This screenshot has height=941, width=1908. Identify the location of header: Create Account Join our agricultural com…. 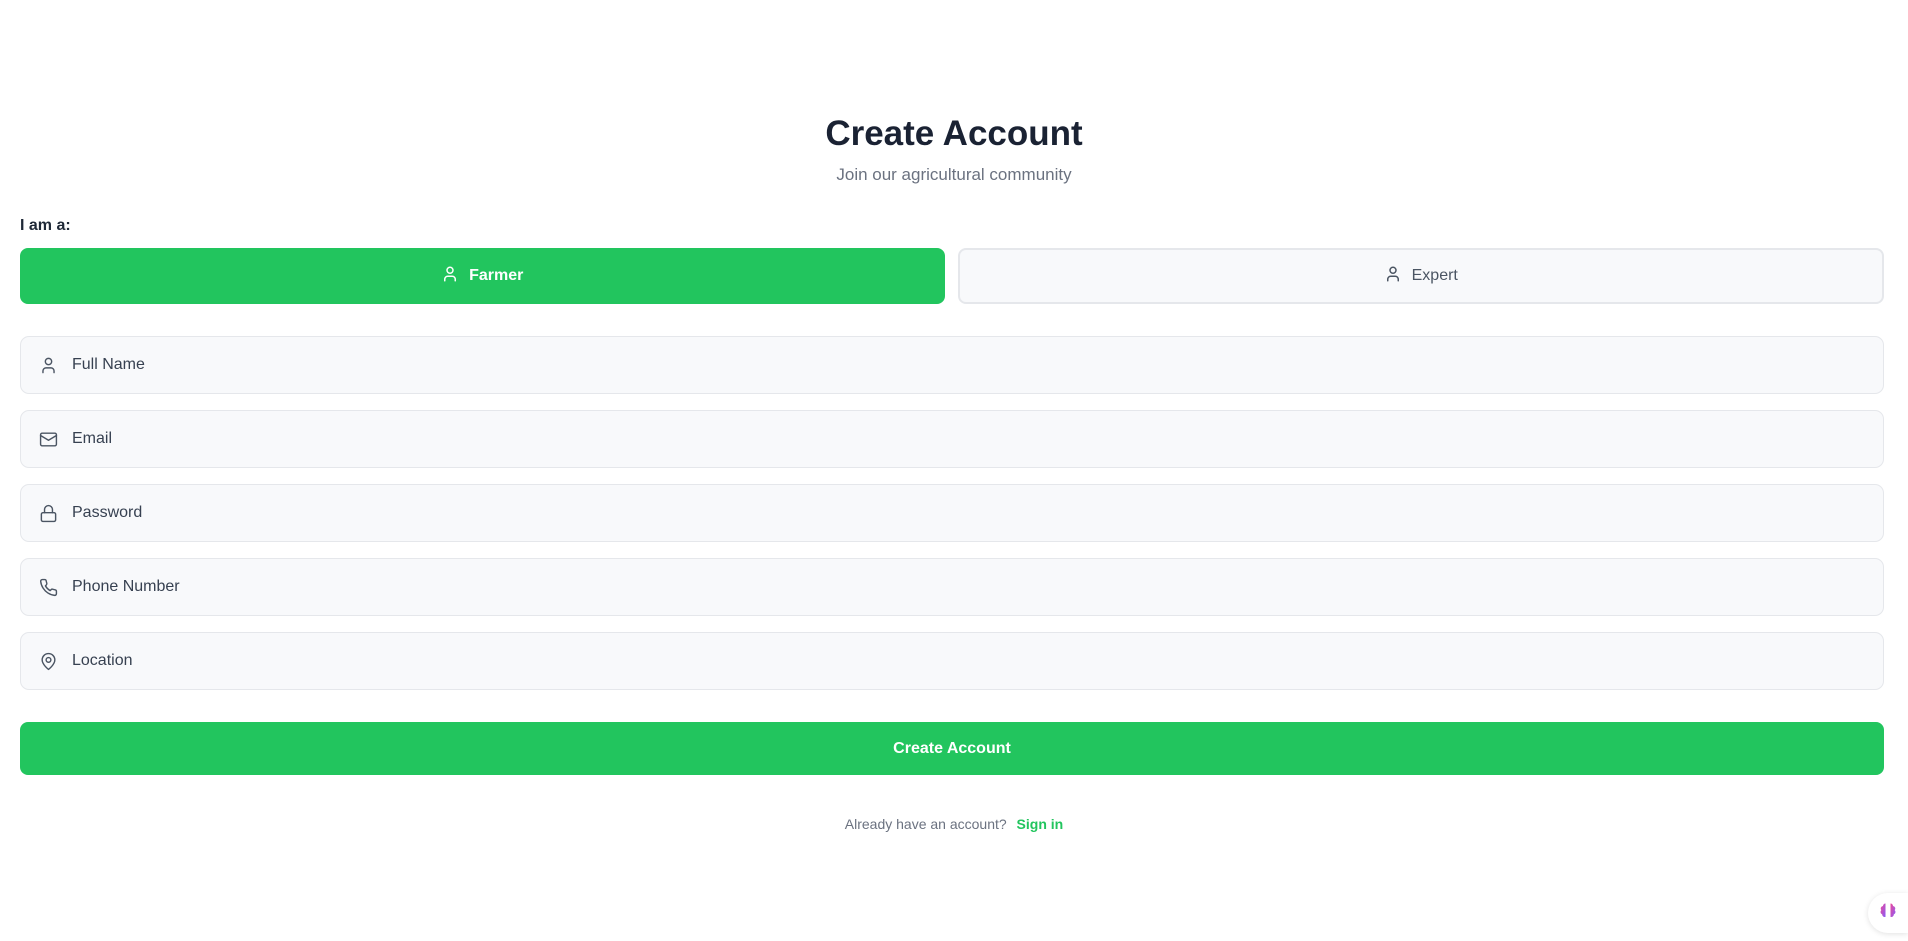
(954, 149).